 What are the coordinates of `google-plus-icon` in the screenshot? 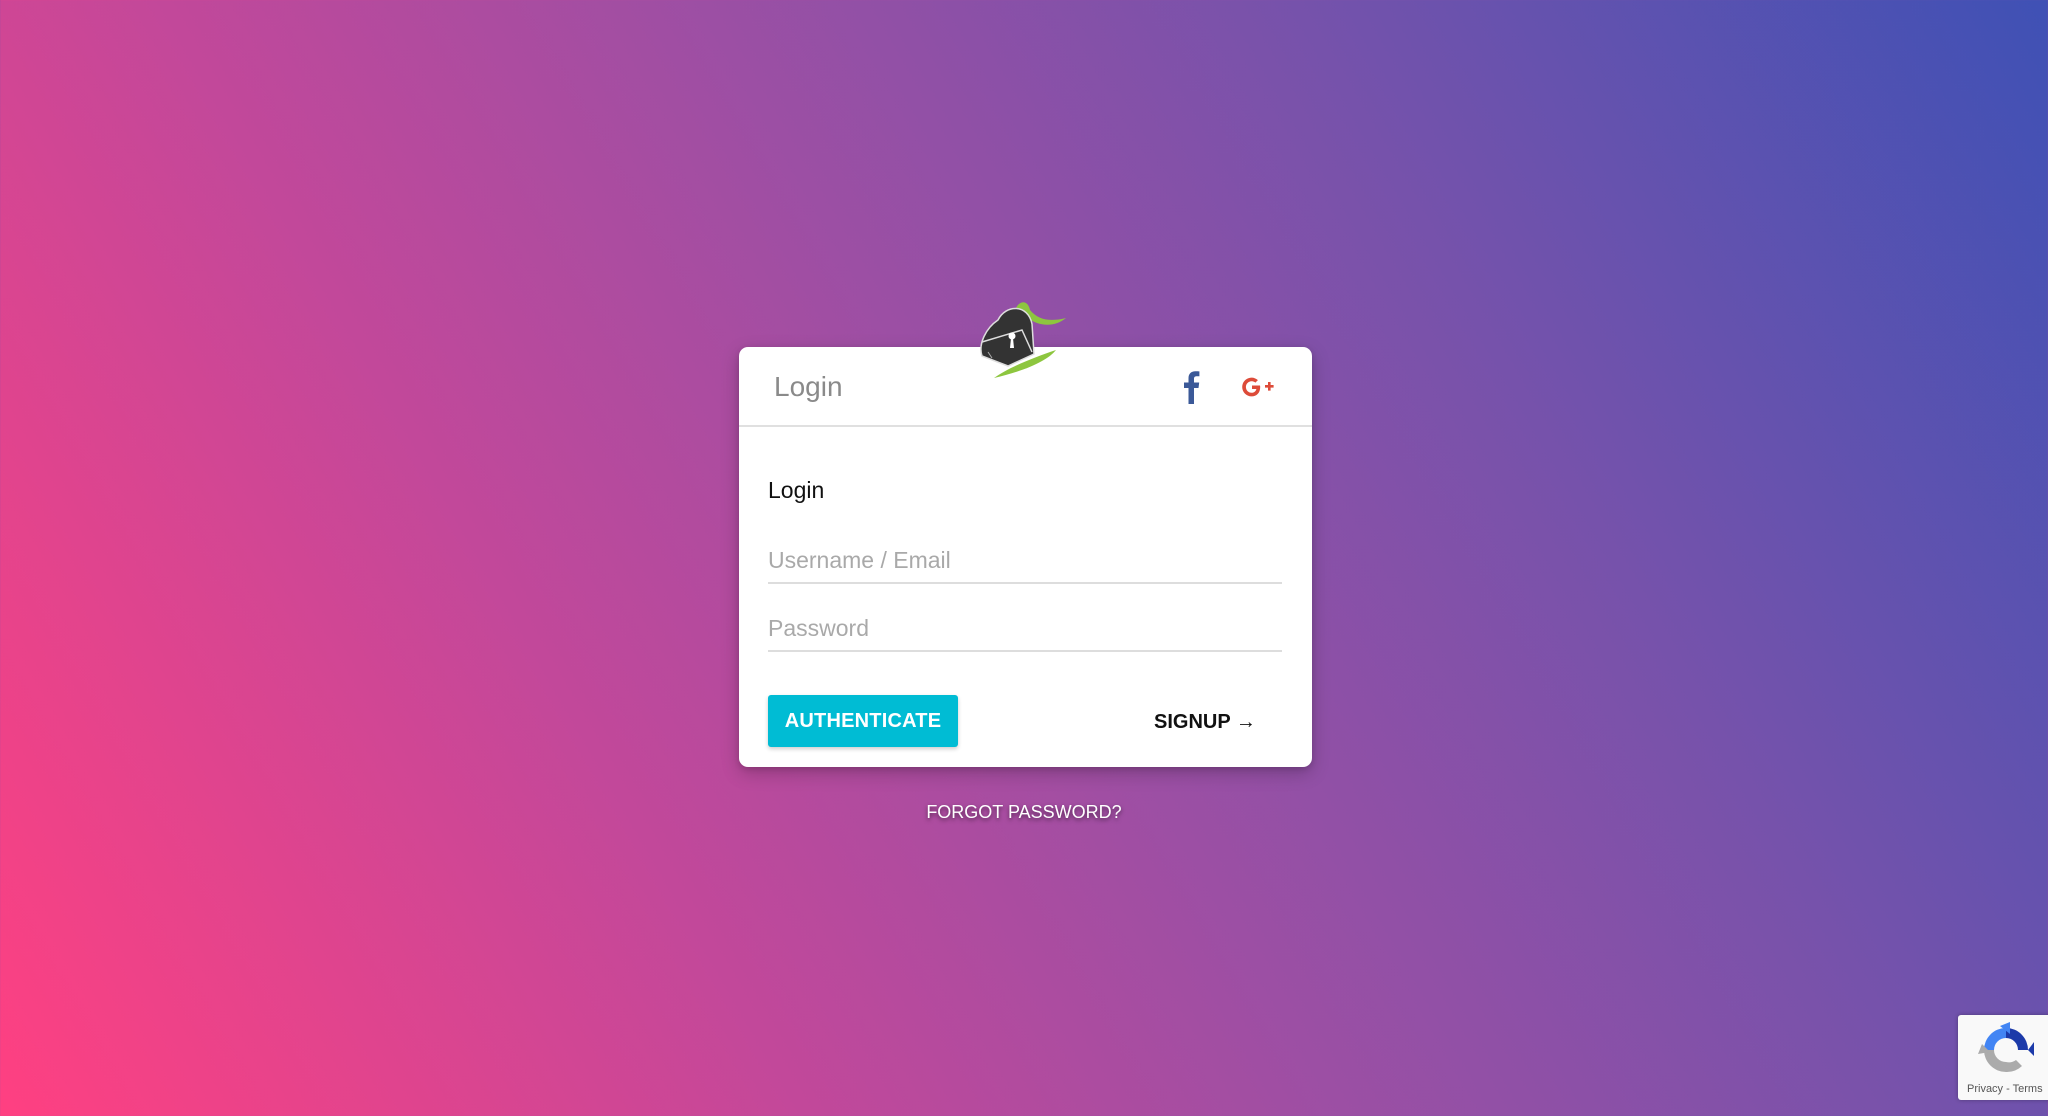 It's located at (1258, 387).